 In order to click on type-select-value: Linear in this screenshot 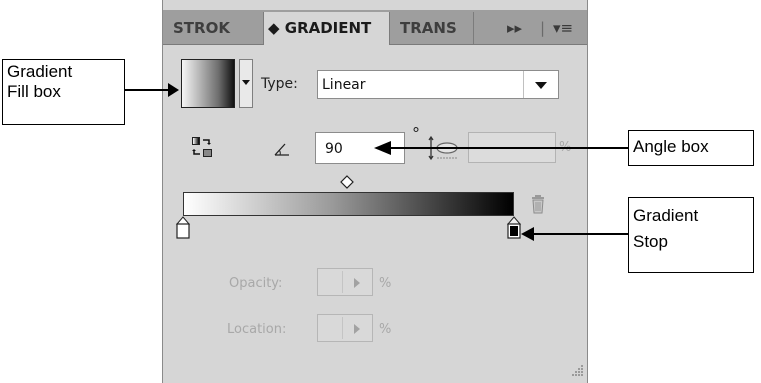, I will do `click(344, 85)`.